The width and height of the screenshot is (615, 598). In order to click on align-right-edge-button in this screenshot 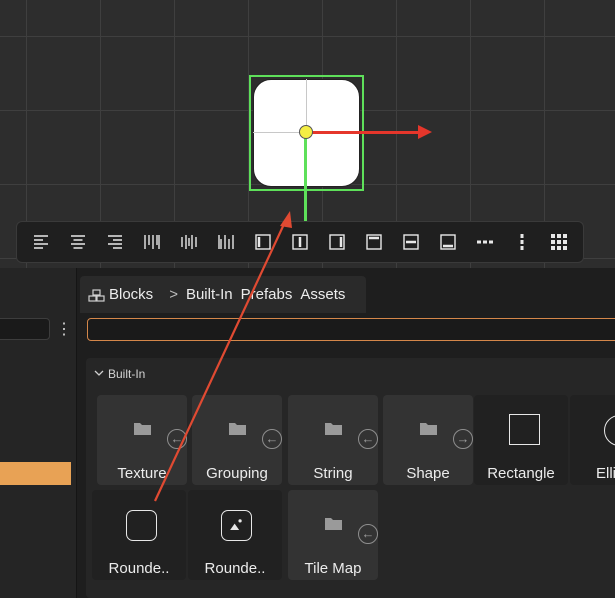, I will do `click(337, 242)`.